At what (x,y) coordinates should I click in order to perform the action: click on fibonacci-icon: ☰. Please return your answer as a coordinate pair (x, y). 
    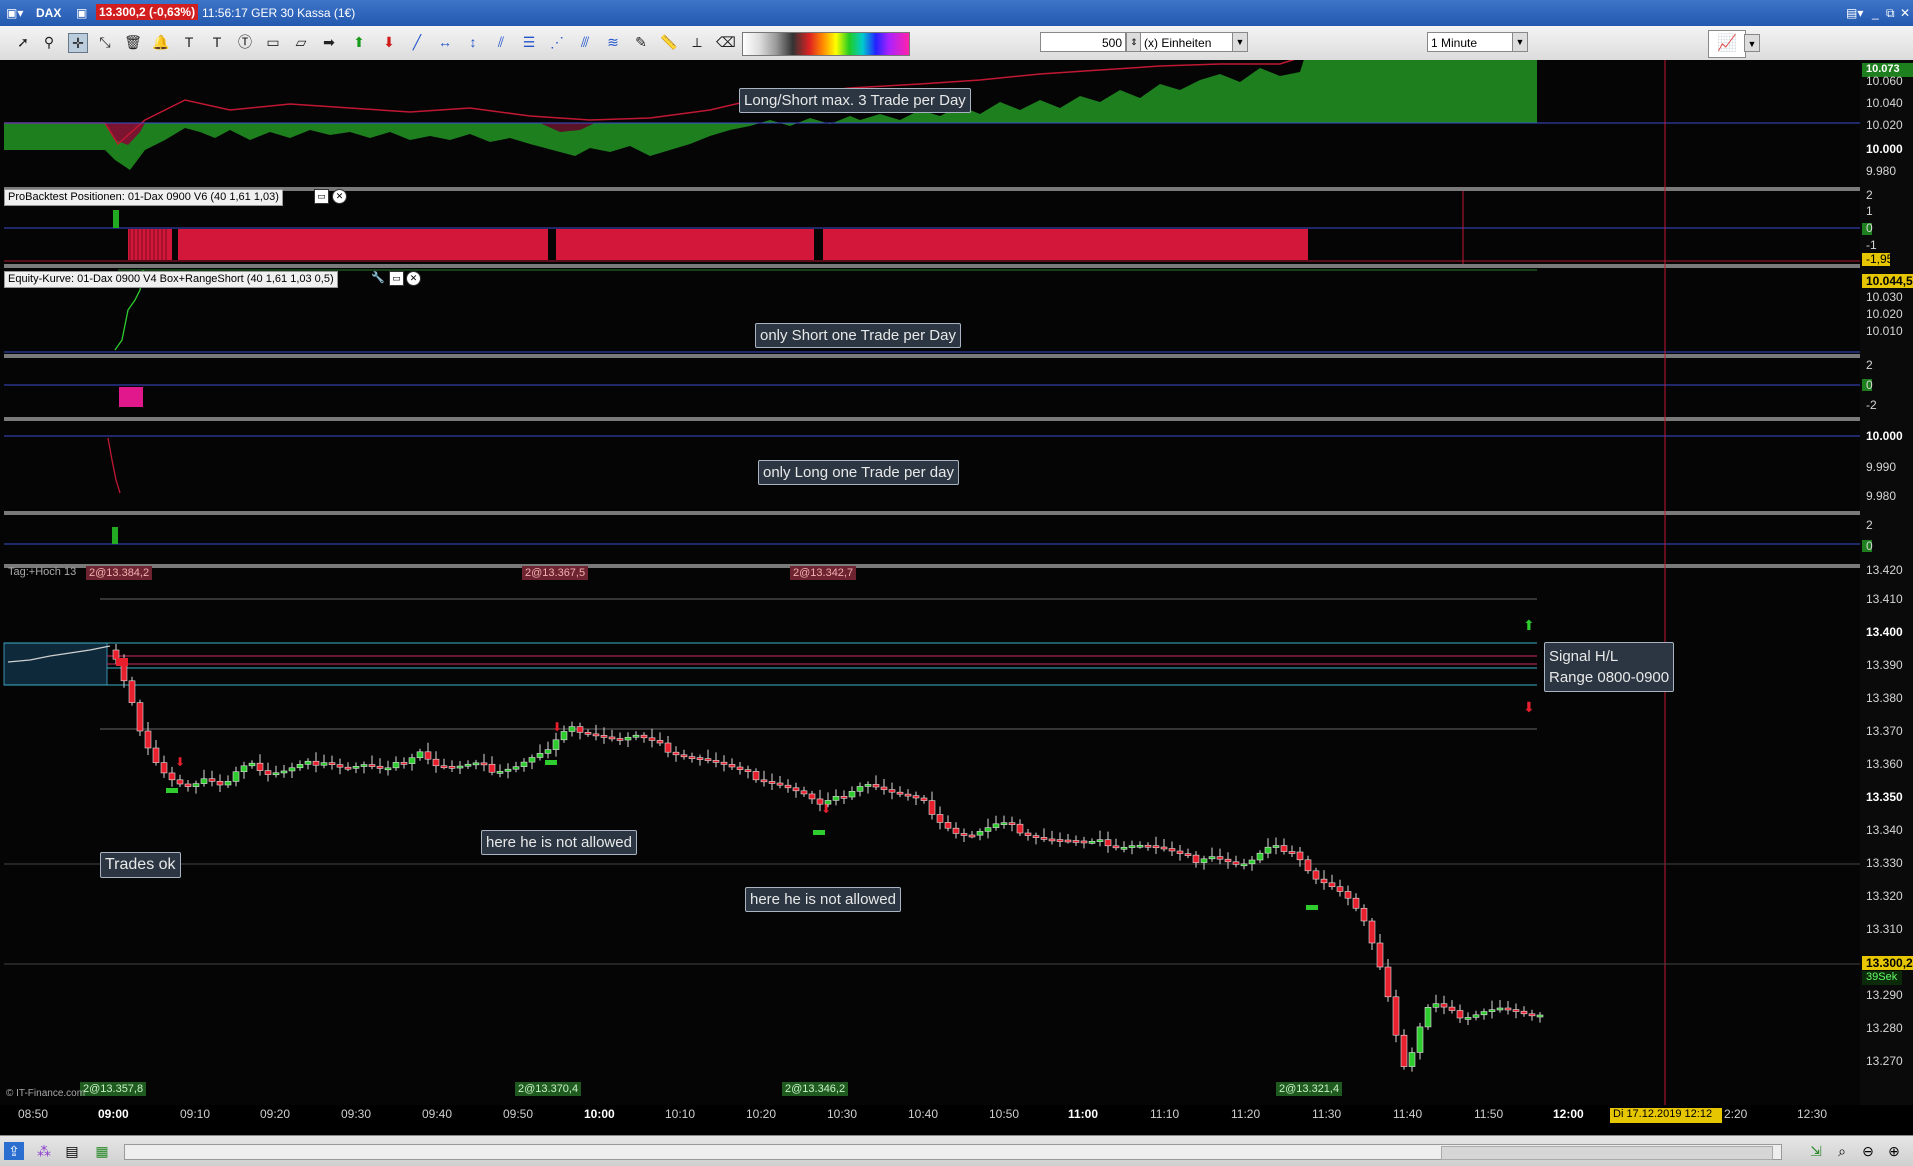
    Looking at the image, I should click on (529, 42).